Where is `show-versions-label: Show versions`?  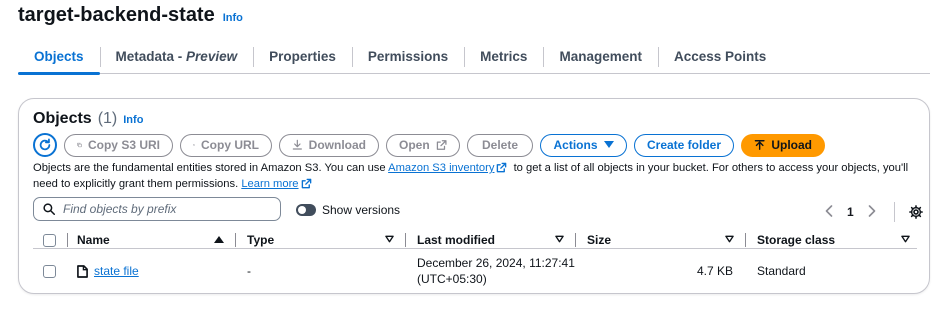 show-versions-label: Show versions is located at coordinates (361, 210).